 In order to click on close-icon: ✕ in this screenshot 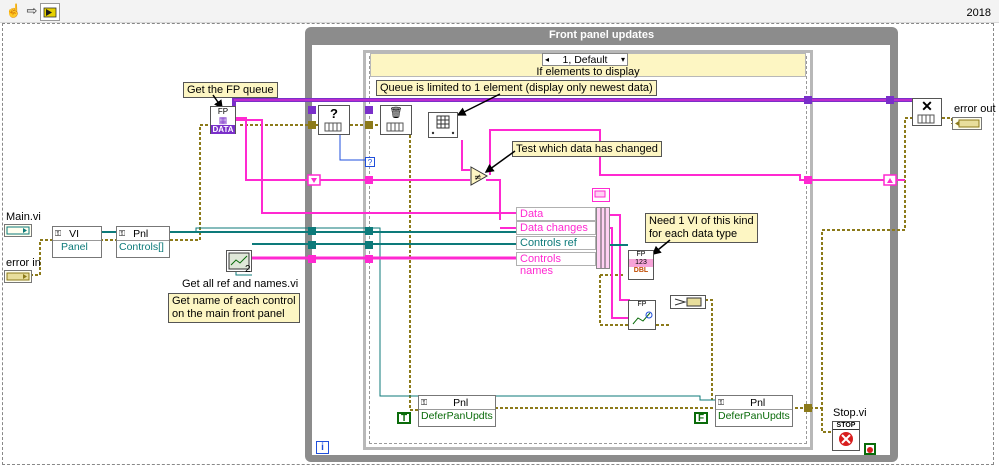, I will do `click(927, 106)`.